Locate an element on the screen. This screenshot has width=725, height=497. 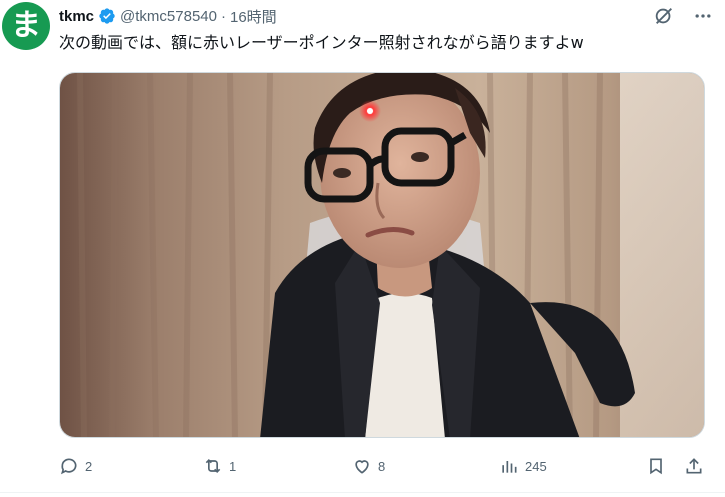
avatar: ま is located at coordinates (26, 26).